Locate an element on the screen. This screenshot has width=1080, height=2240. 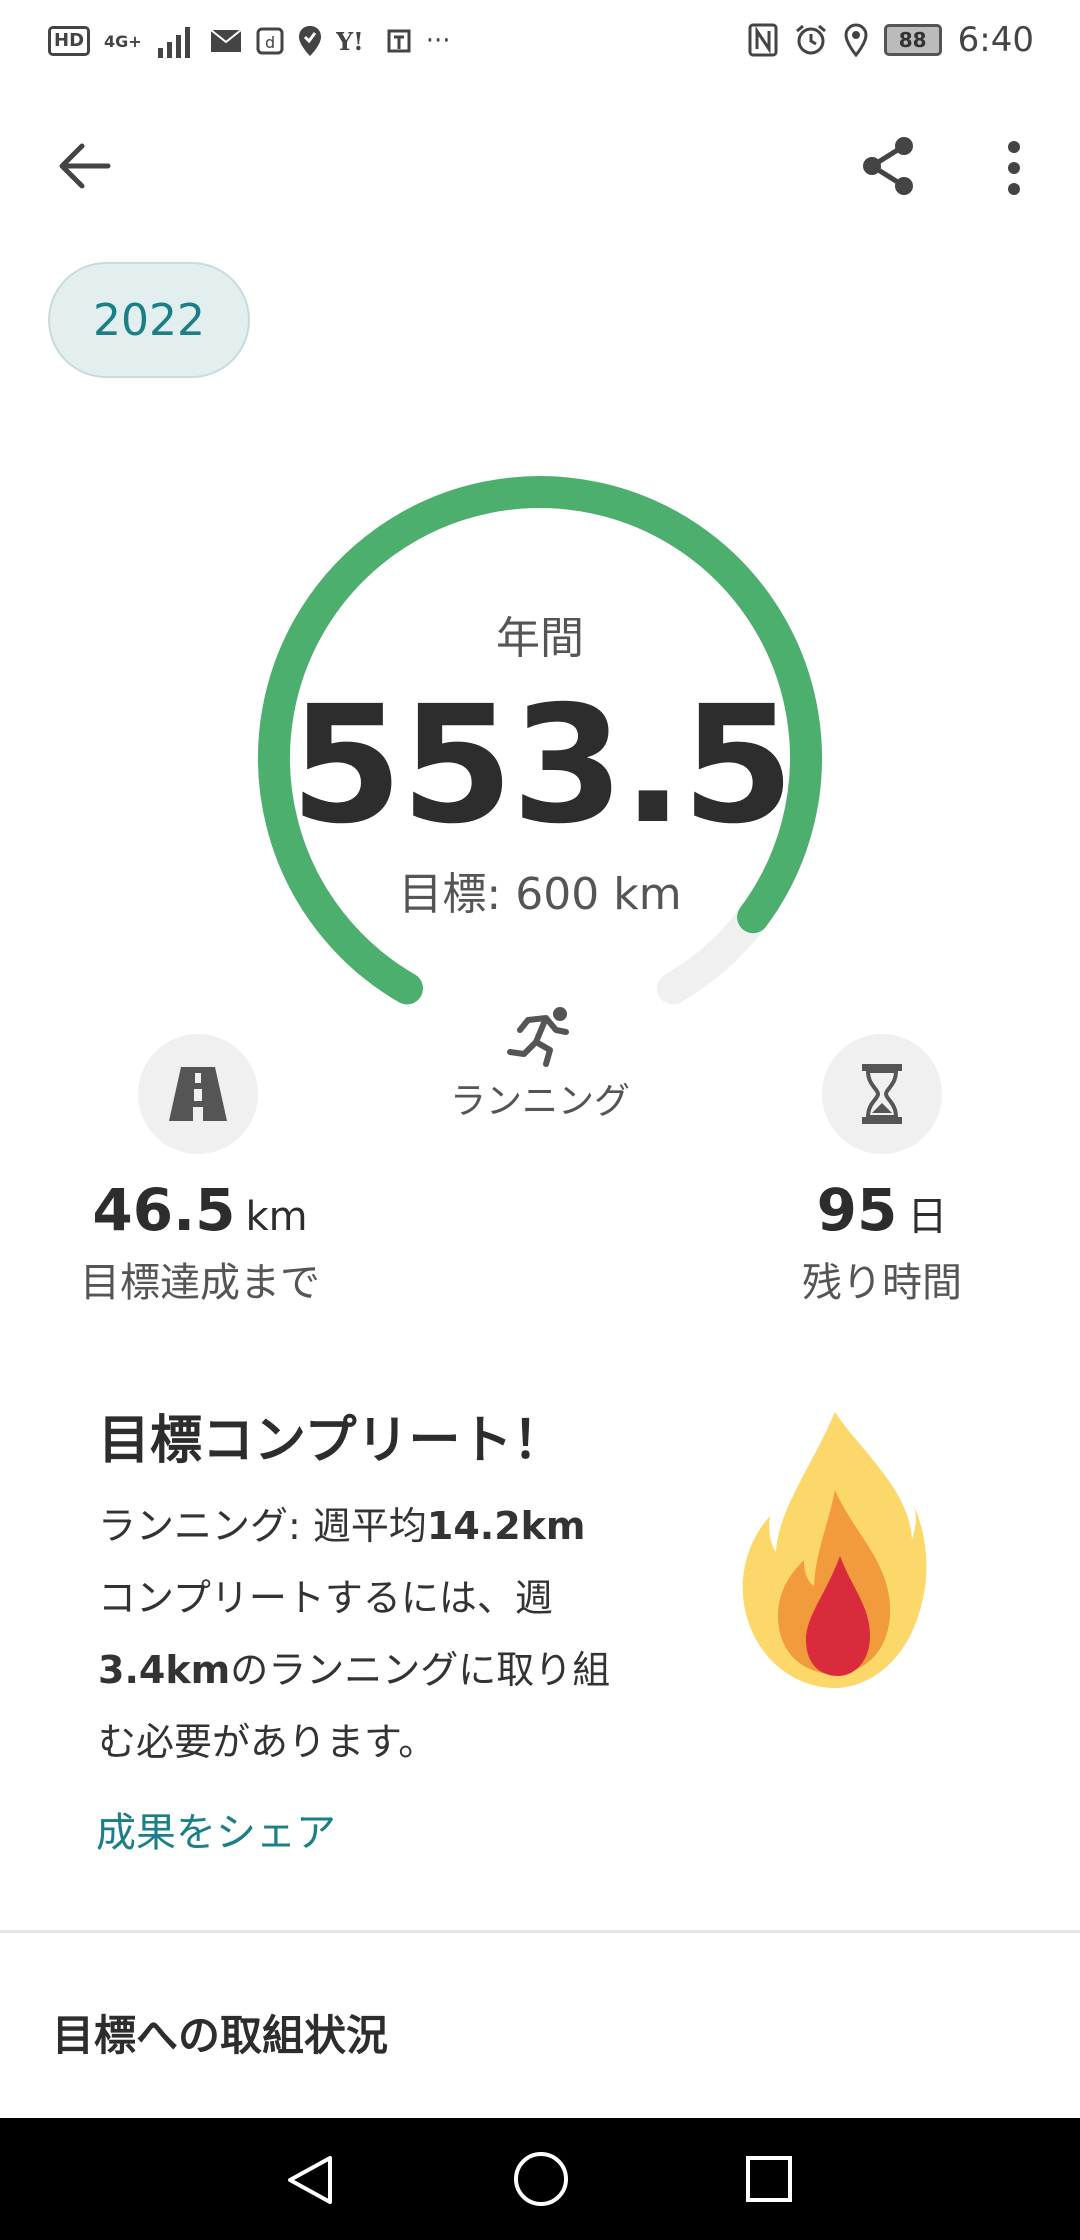
message-line-3-text: のランニングに取り組 is located at coordinates (420, 1670).